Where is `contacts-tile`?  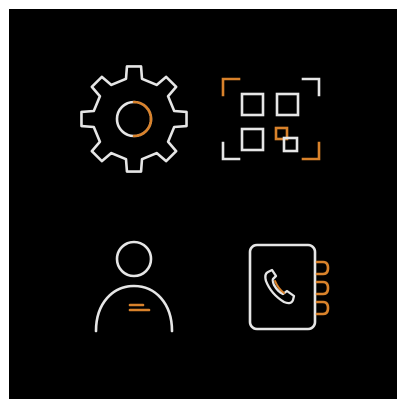 contacts-tile is located at coordinates (262, 280).